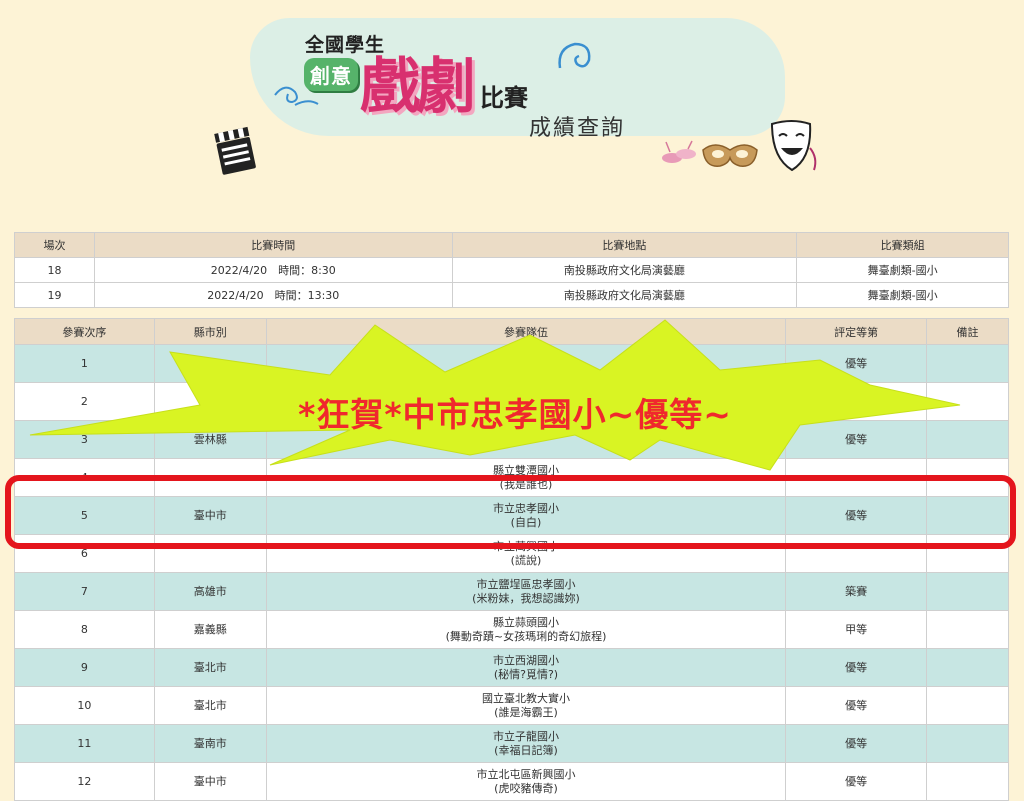 Image resolution: width=1024 pixels, height=801 pixels. What do you see at coordinates (624, 245) in the screenshot?
I see `col-session-place: 比賽地點` at bounding box center [624, 245].